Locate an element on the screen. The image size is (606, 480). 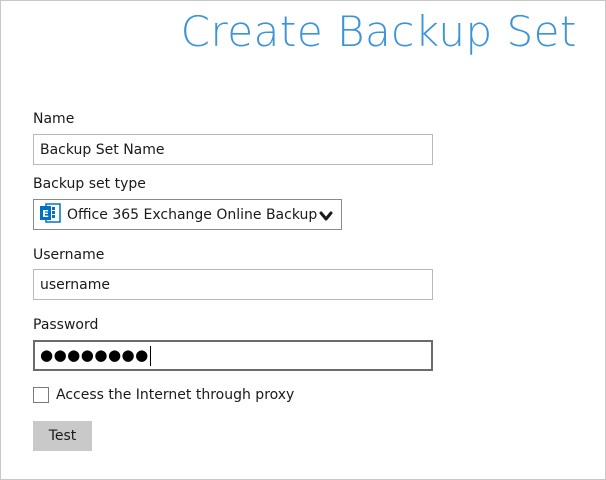
password-label: Password is located at coordinates (66, 325).